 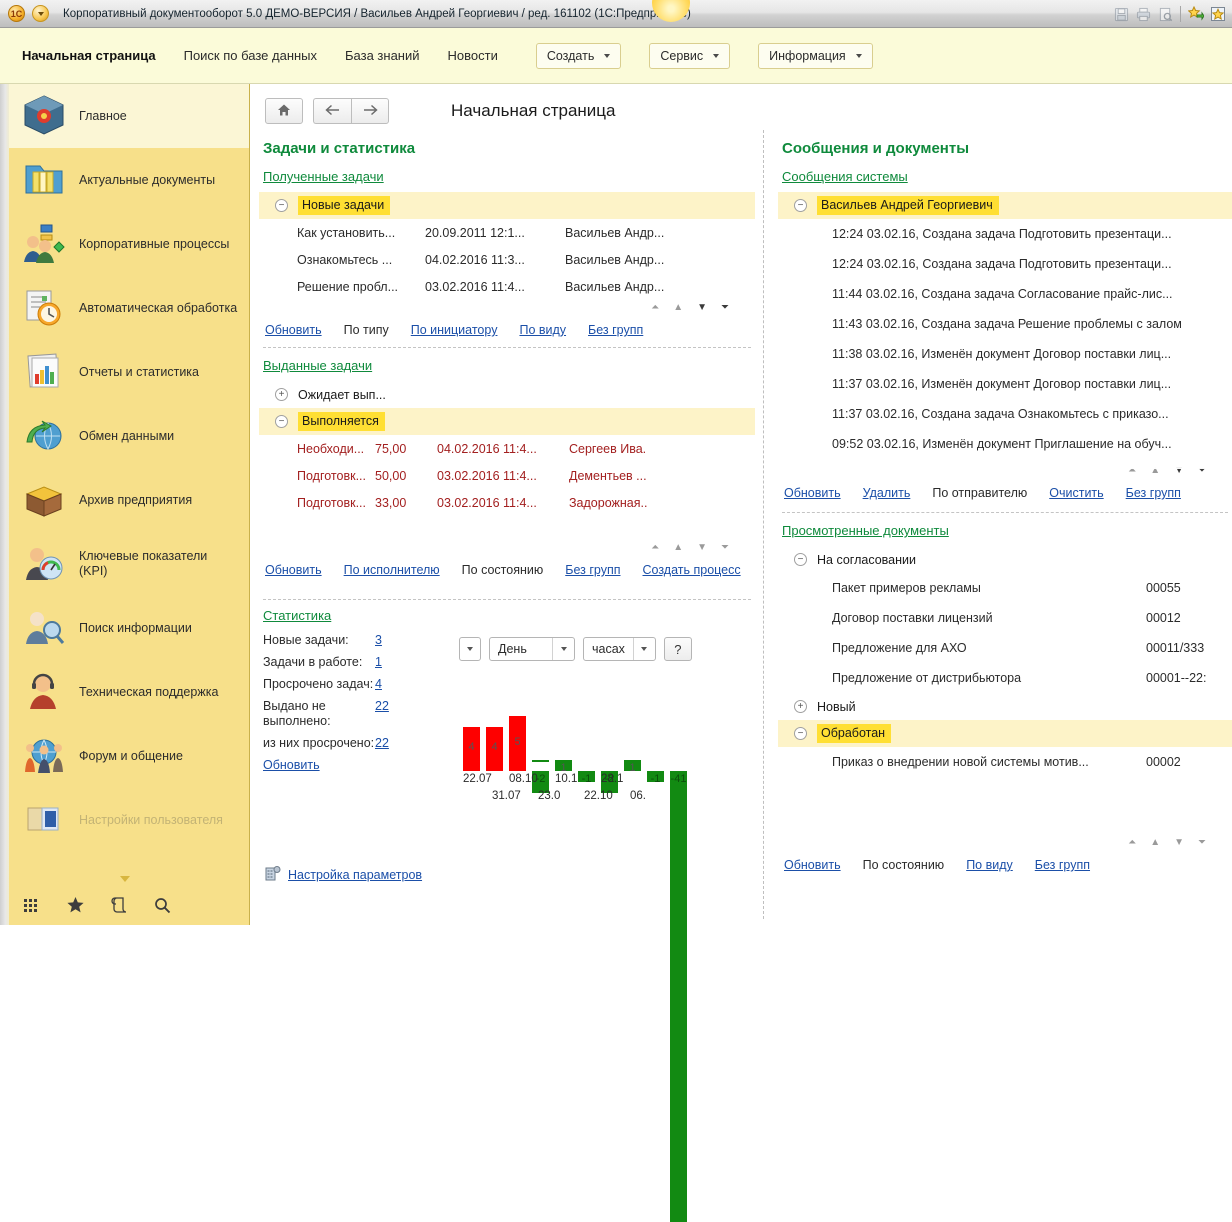 What do you see at coordinates (378, 662) in the screenshot?
I see `stat-value: 1` at bounding box center [378, 662].